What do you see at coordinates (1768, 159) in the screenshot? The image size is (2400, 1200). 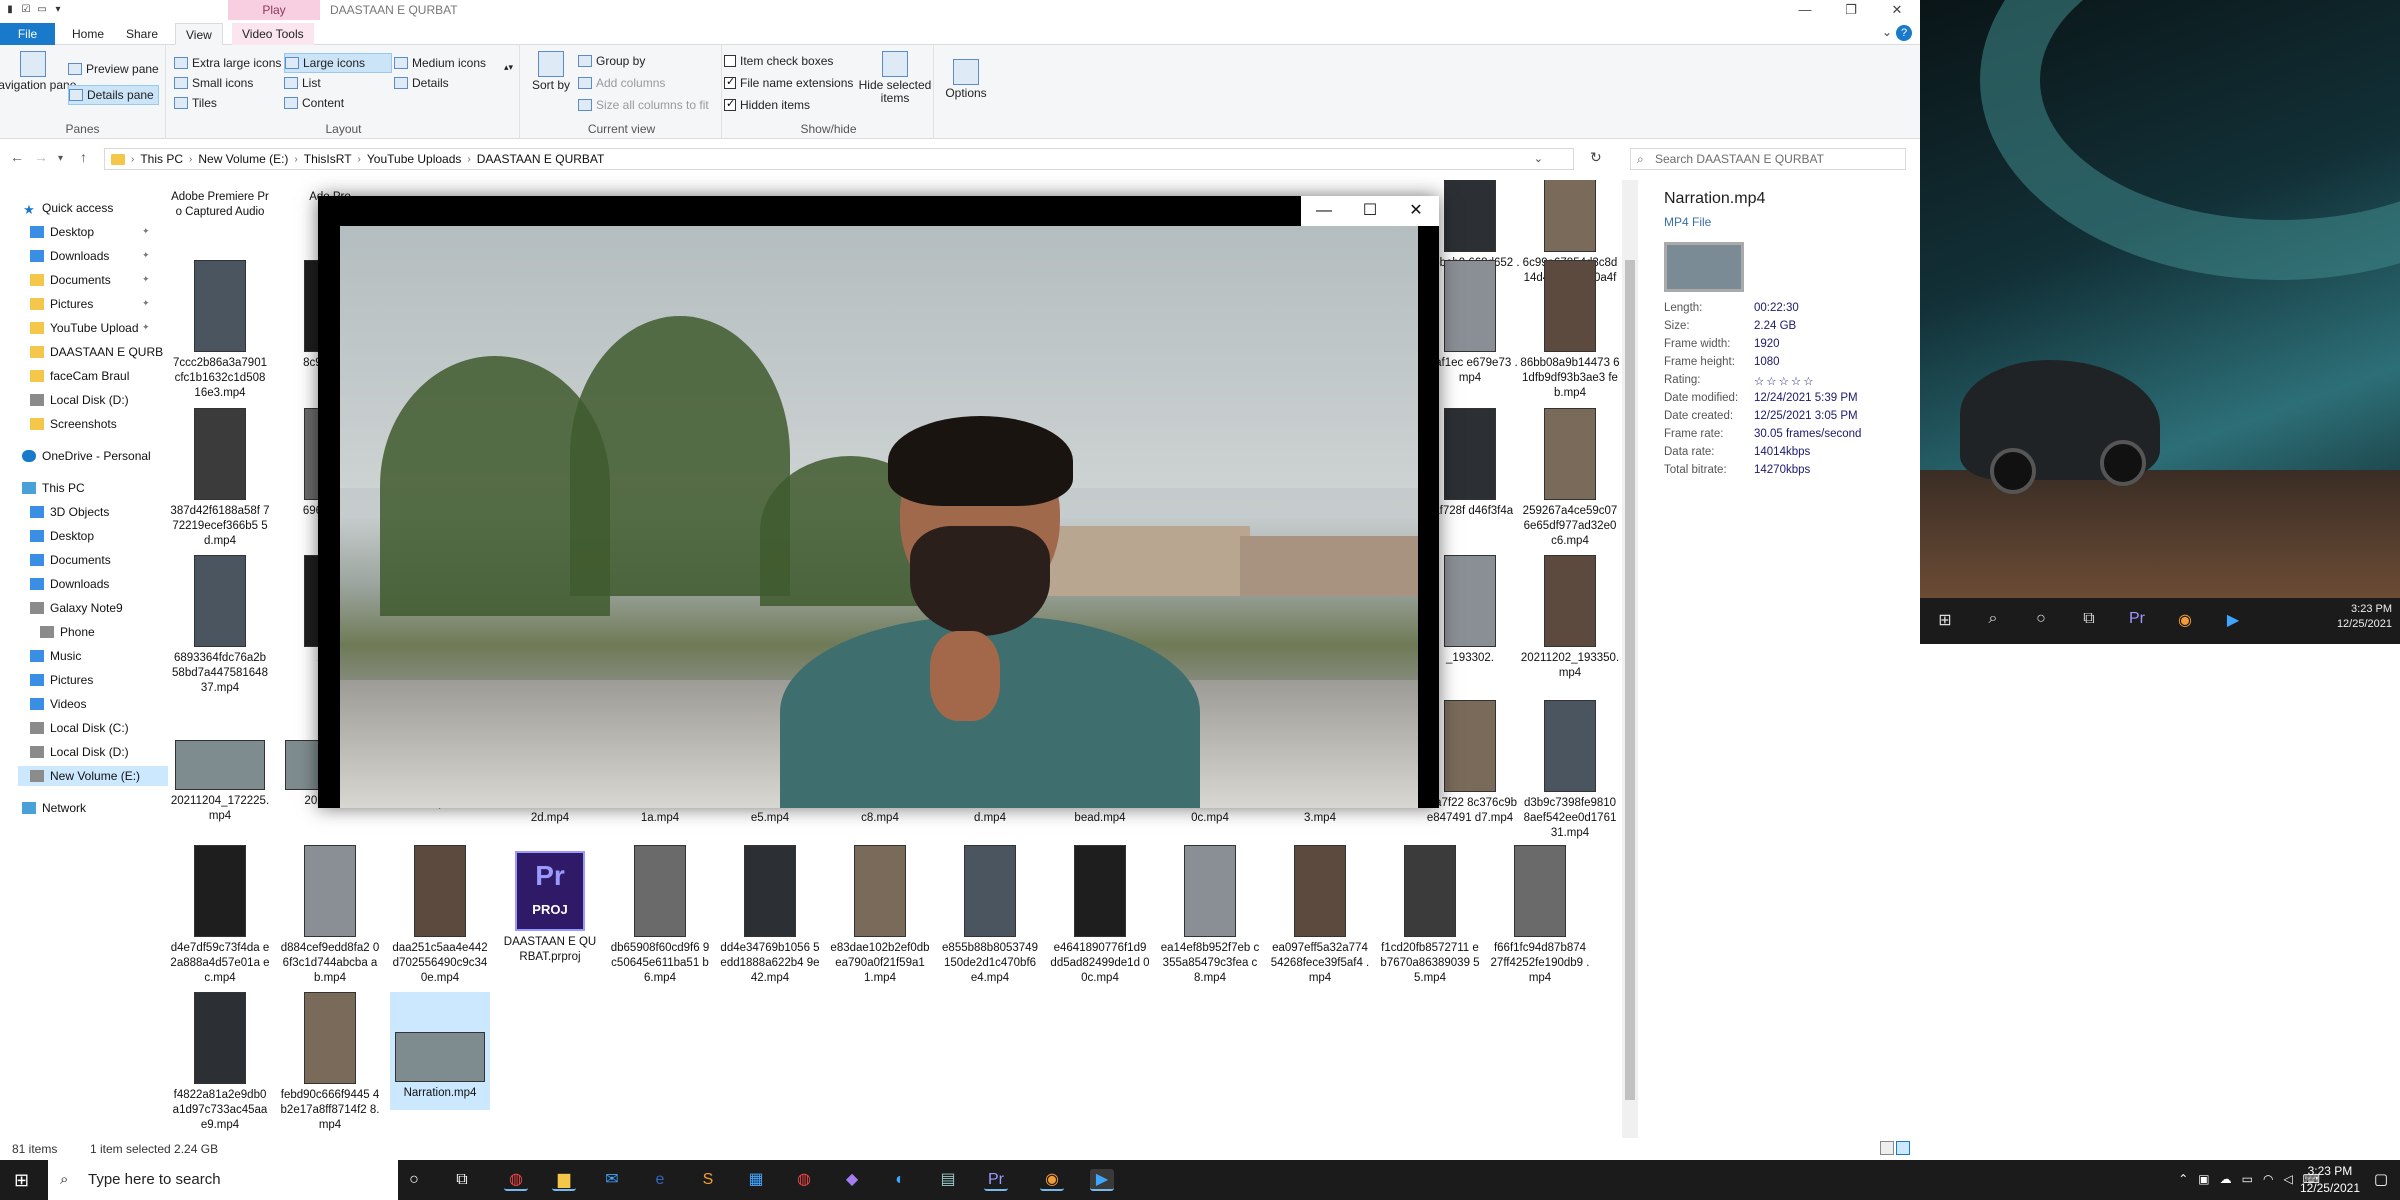 I see `search-input: ⌕ Search DAASTAAN E QURBAT` at bounding box center [1768, 159].